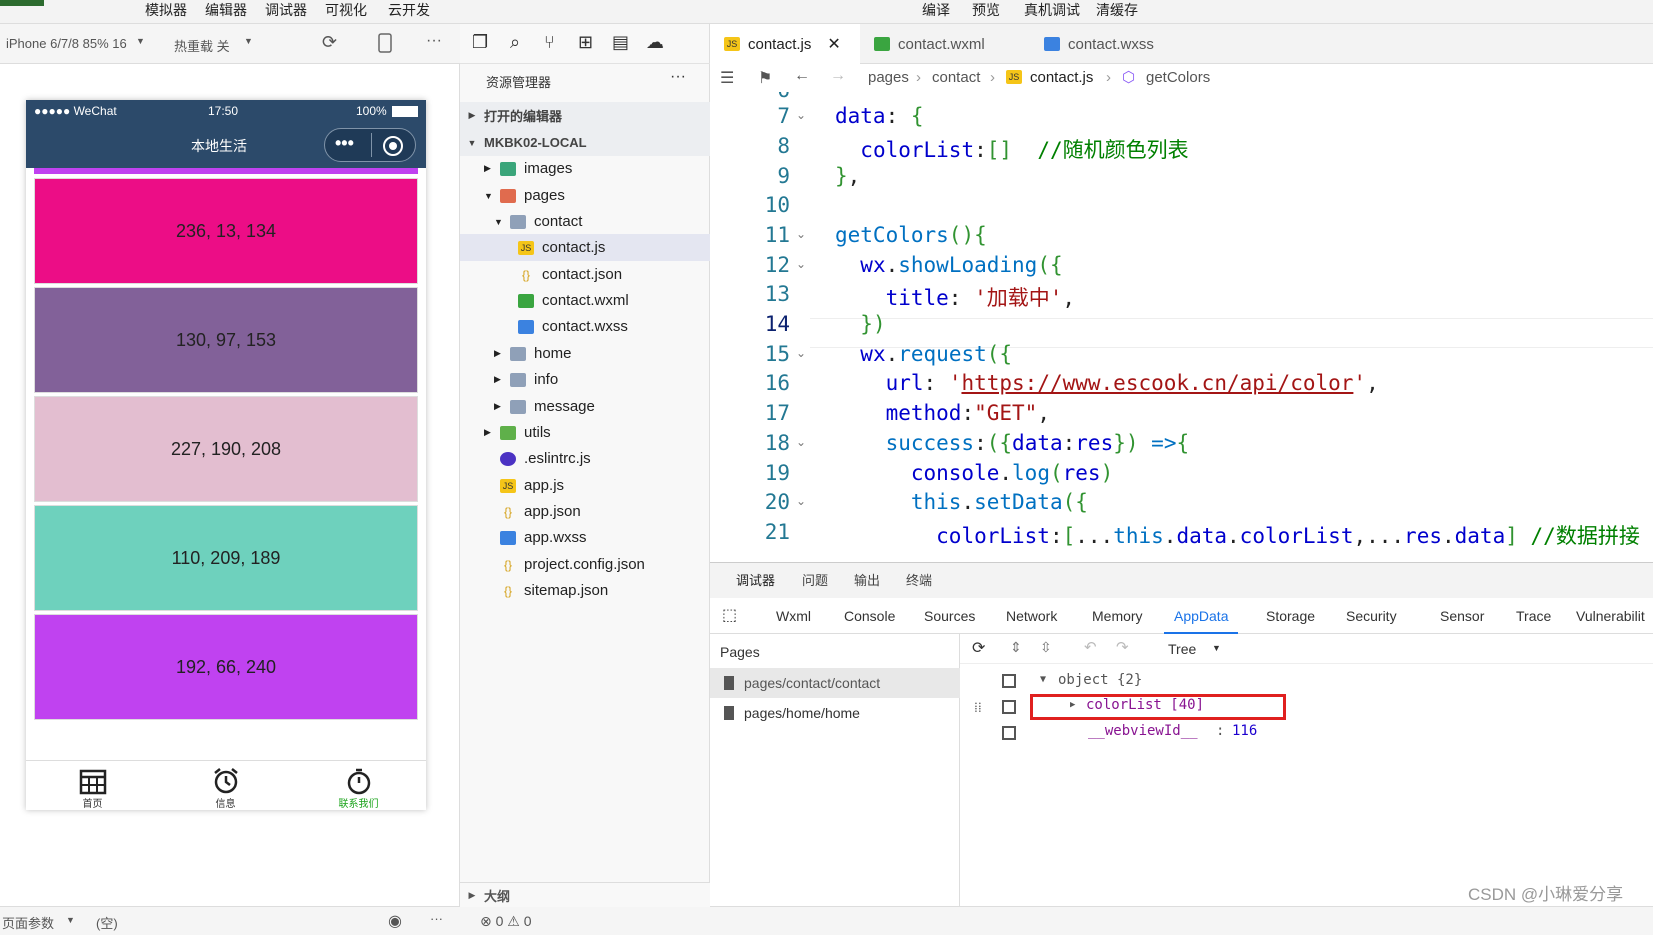  I want to click on tab-sensor: Sensor, so click(1462, 616).